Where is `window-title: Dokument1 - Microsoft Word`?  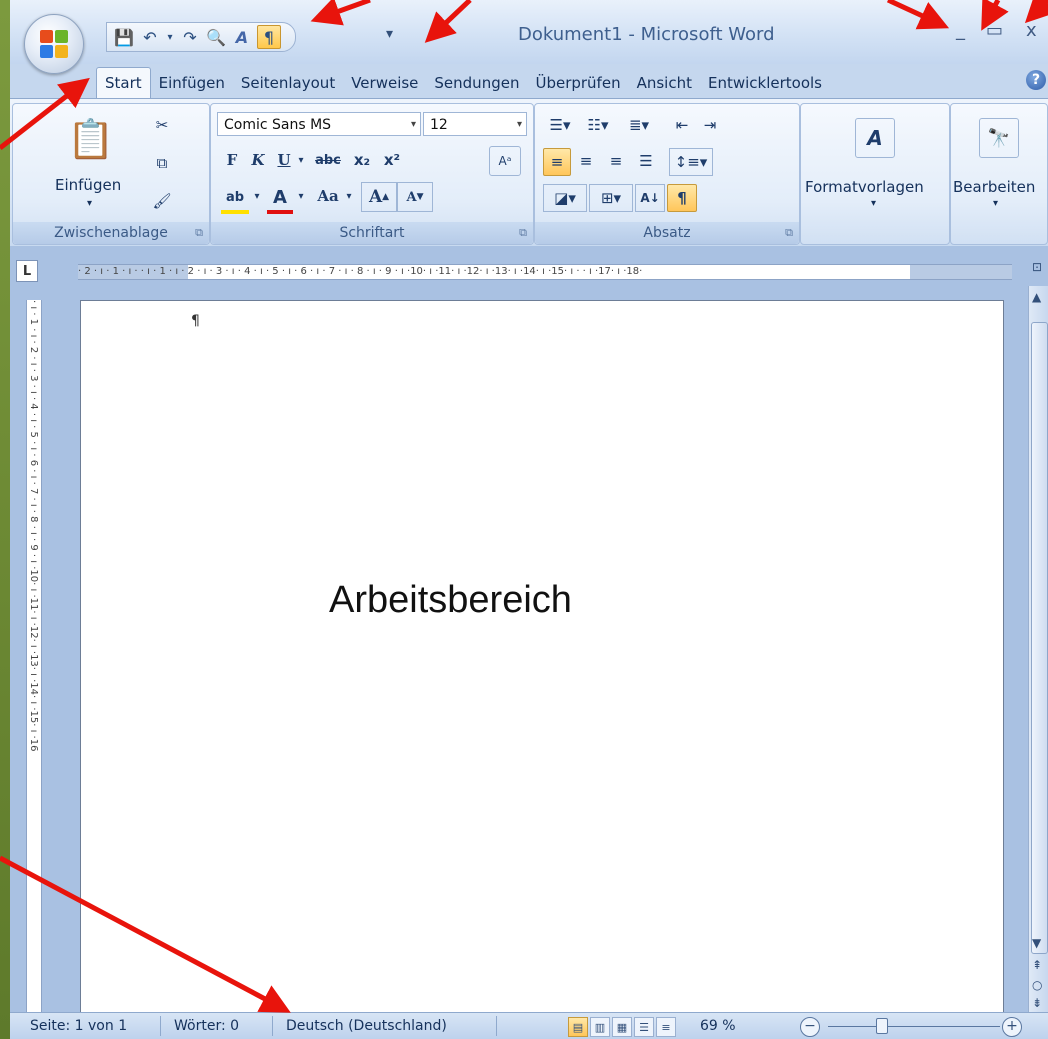 window-title: Dokument1 - Microsoft Word is located at coordinates (646, 34).